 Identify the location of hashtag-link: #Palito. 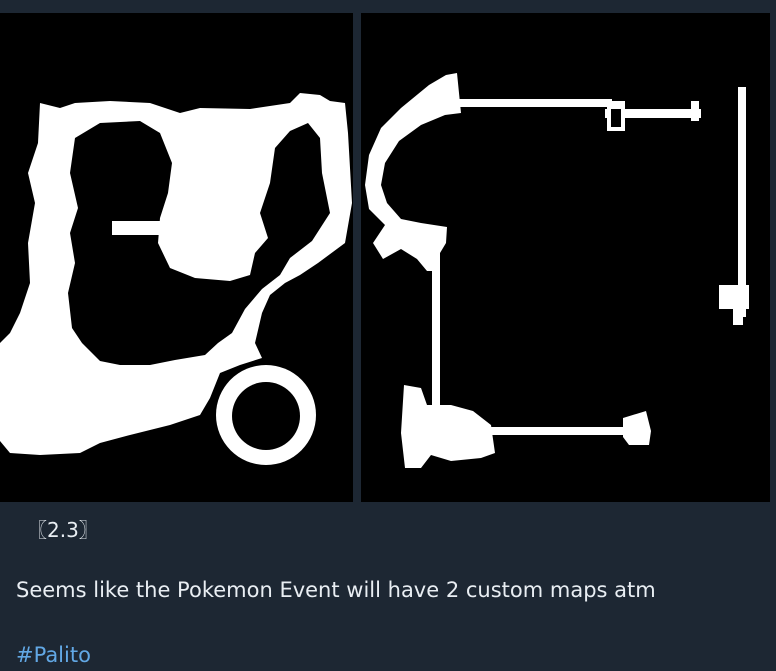
(53, 655).